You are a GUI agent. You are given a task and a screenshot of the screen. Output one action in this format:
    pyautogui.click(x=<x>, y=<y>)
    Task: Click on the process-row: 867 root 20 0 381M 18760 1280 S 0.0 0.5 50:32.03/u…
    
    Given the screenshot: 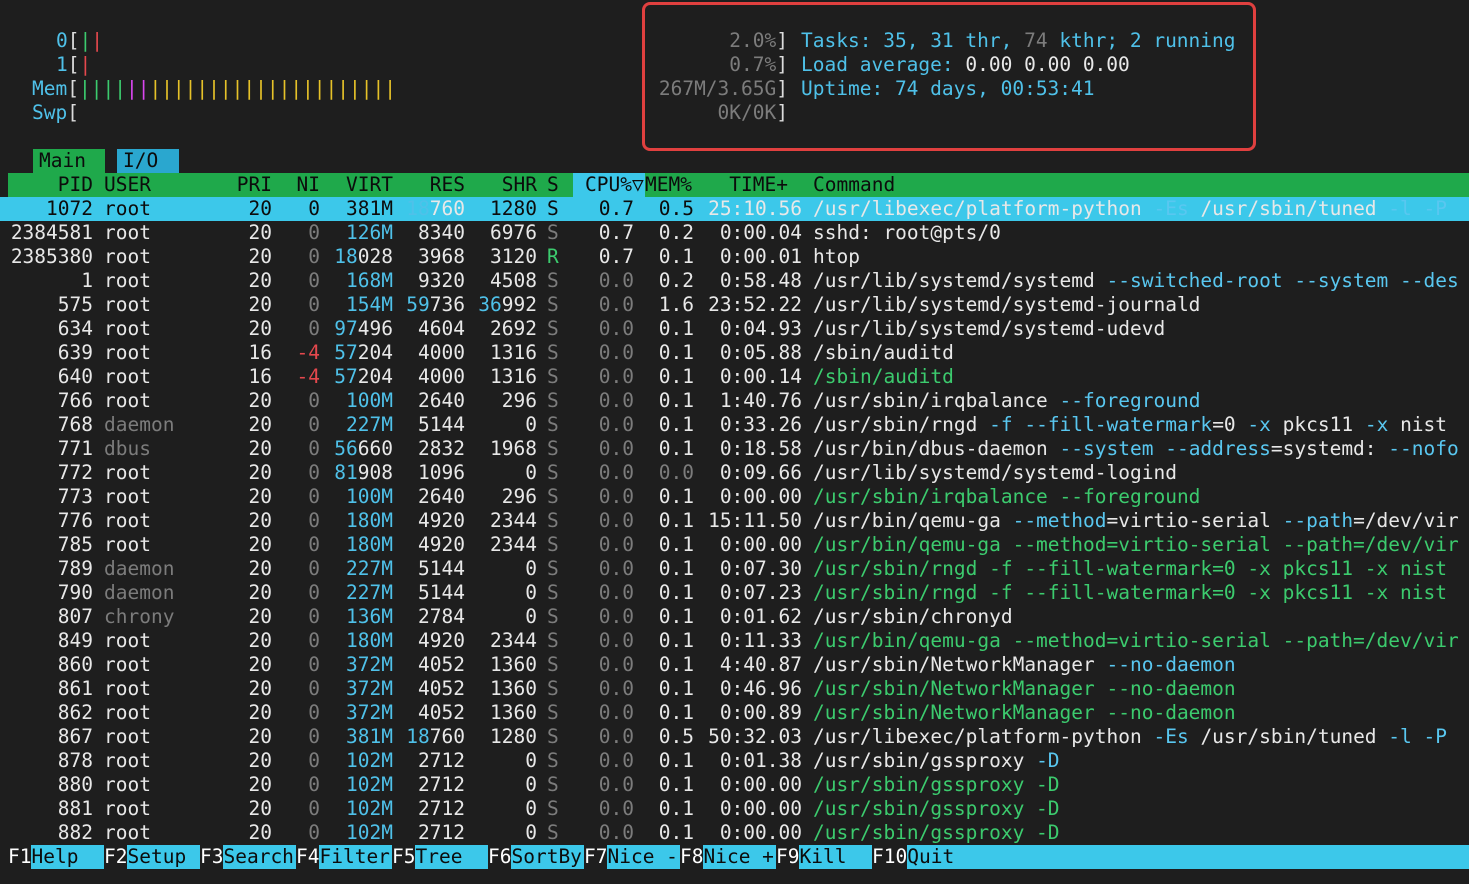 What is the action you would take?
    pyautogui.click(x=734, y=737)
    